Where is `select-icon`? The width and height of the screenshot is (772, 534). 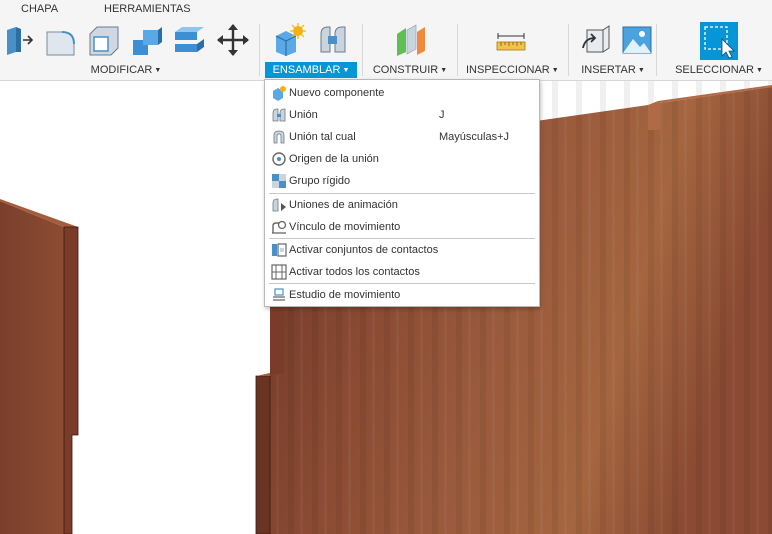
select-icon is located at coordinates (719, 41).